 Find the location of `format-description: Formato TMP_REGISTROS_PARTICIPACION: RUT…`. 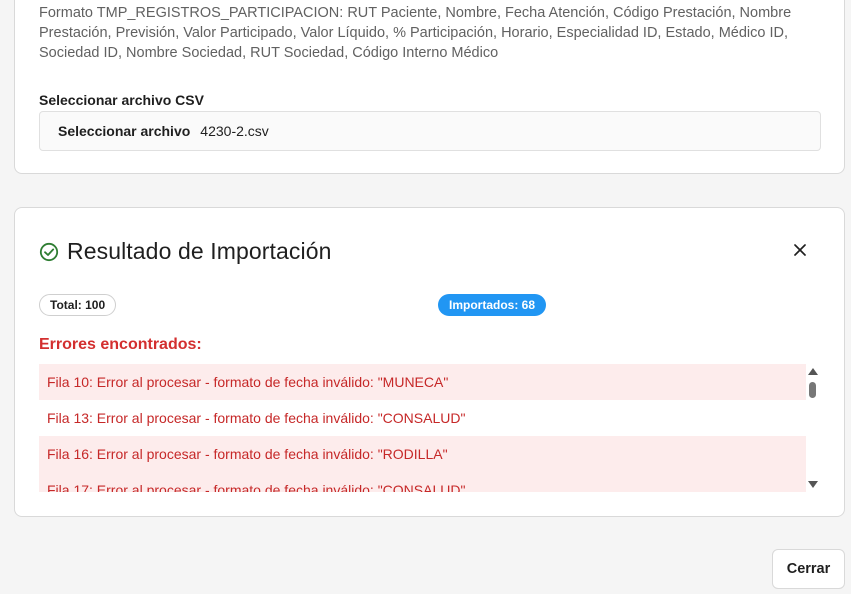

format-description: Formato TMP_REGISTROS_PARTICIPACION: RUT… is located at coordinates (415, 33).